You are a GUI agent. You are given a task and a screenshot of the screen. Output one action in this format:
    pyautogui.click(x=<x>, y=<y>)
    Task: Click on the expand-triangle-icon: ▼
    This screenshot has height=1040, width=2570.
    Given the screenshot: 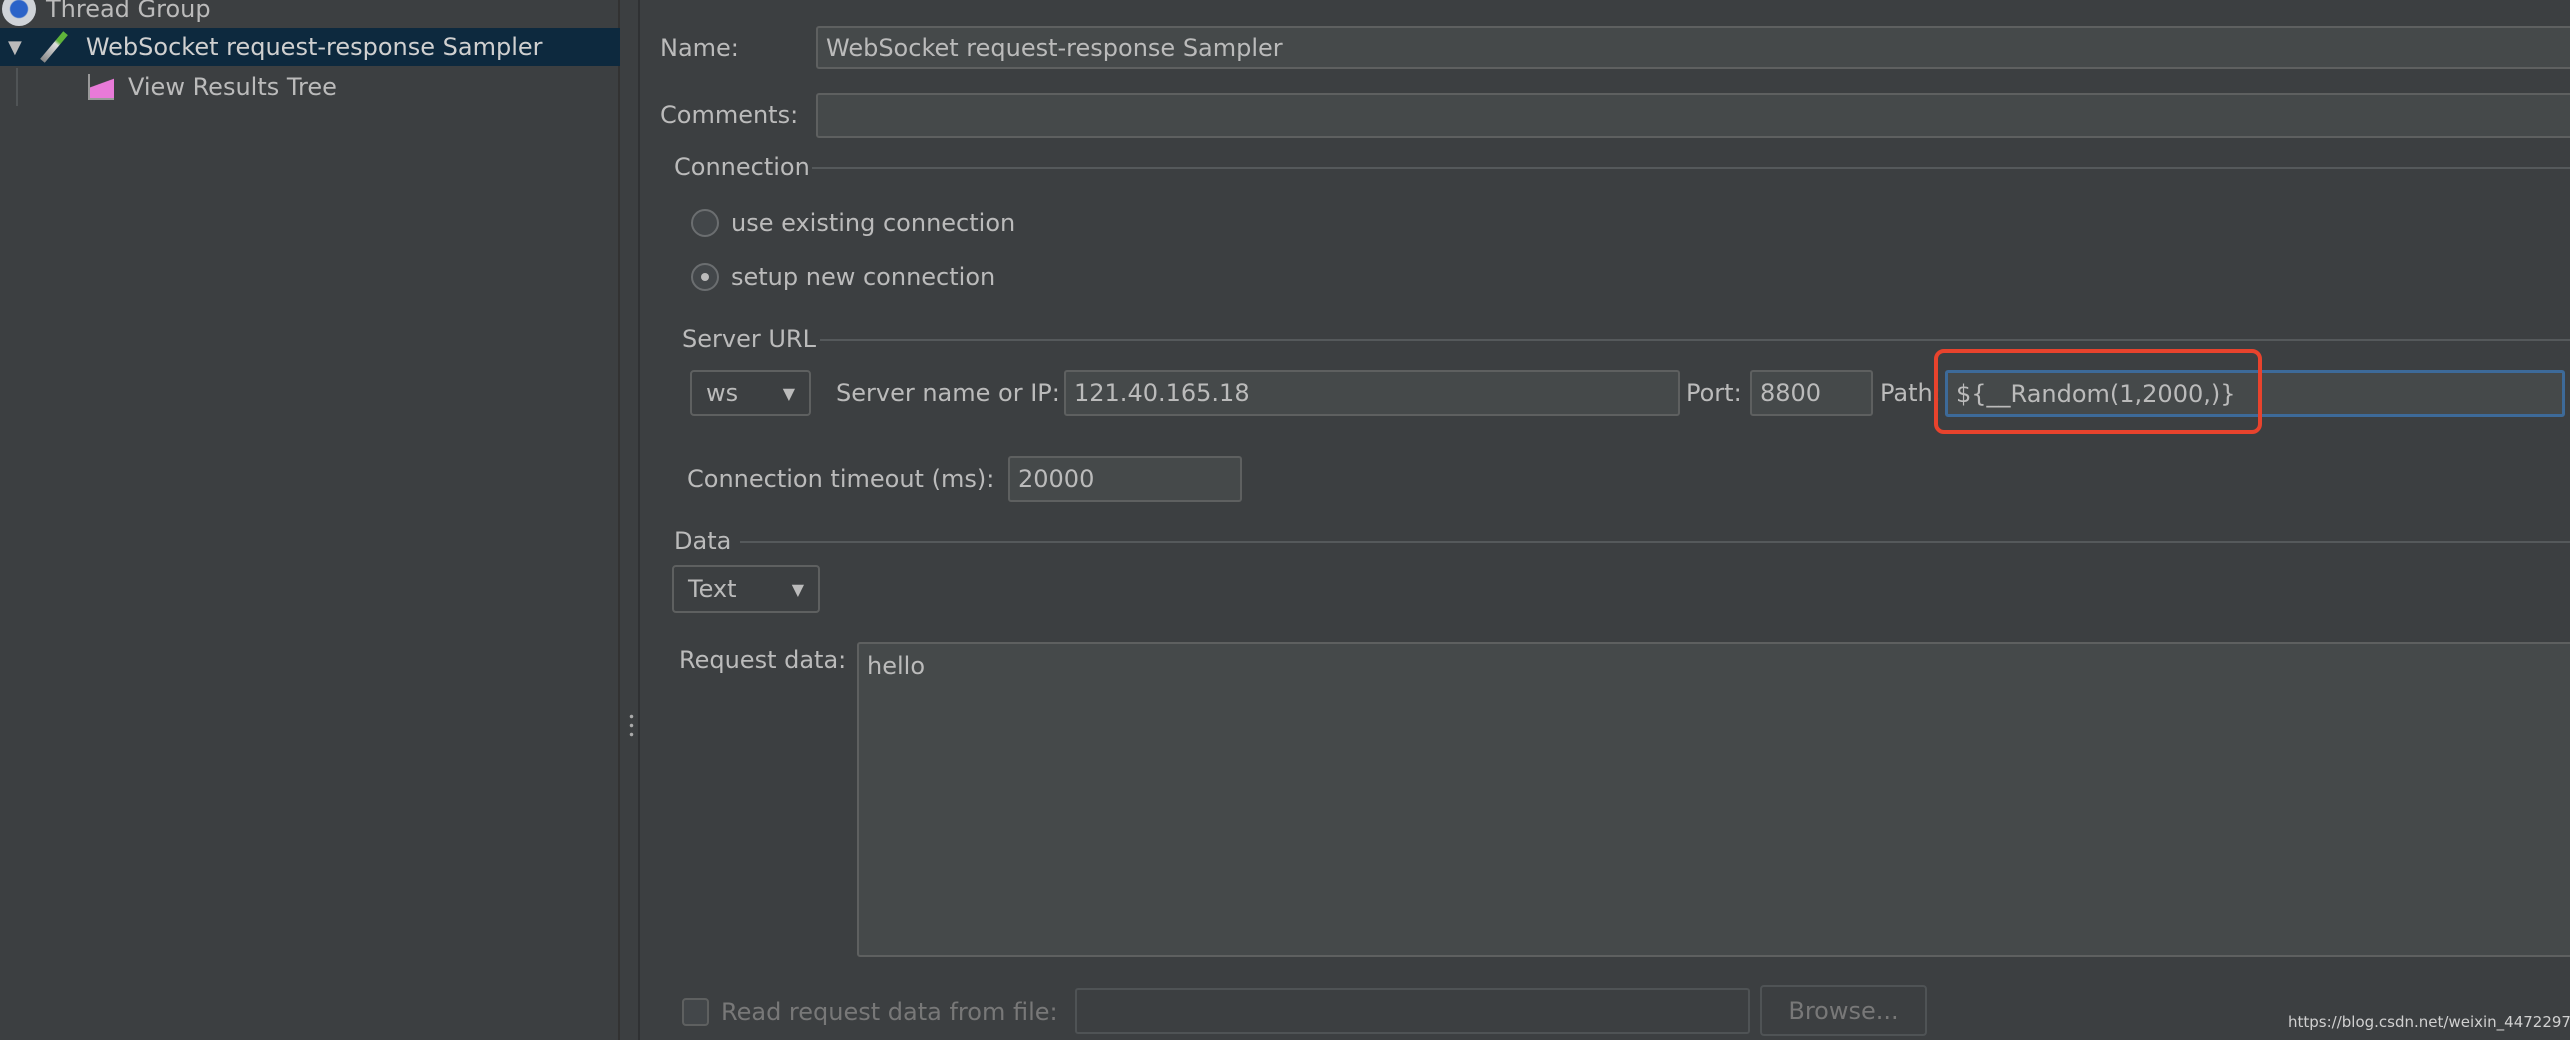 What is the action you would take?
    pyautogui.click(x=15, y=47)
    